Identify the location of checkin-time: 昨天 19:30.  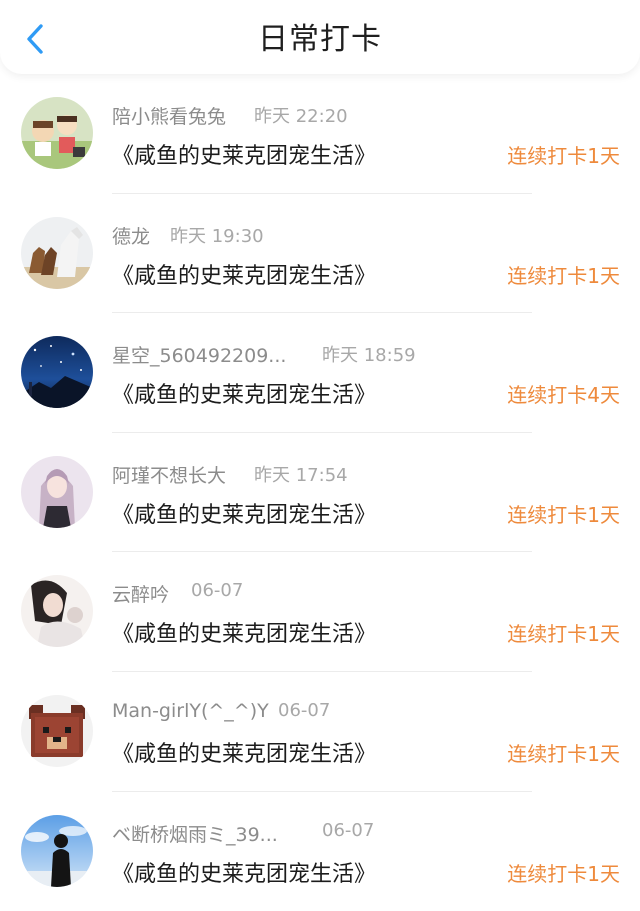
(217, 236).